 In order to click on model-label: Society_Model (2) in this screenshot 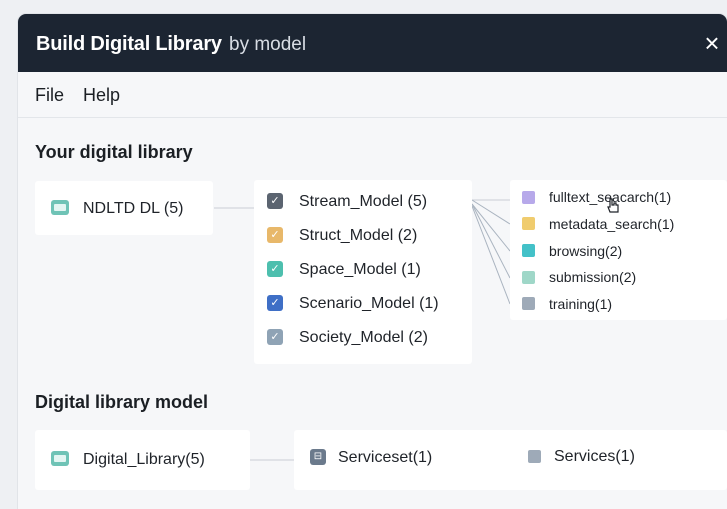, I will do `click(363, 337)`.